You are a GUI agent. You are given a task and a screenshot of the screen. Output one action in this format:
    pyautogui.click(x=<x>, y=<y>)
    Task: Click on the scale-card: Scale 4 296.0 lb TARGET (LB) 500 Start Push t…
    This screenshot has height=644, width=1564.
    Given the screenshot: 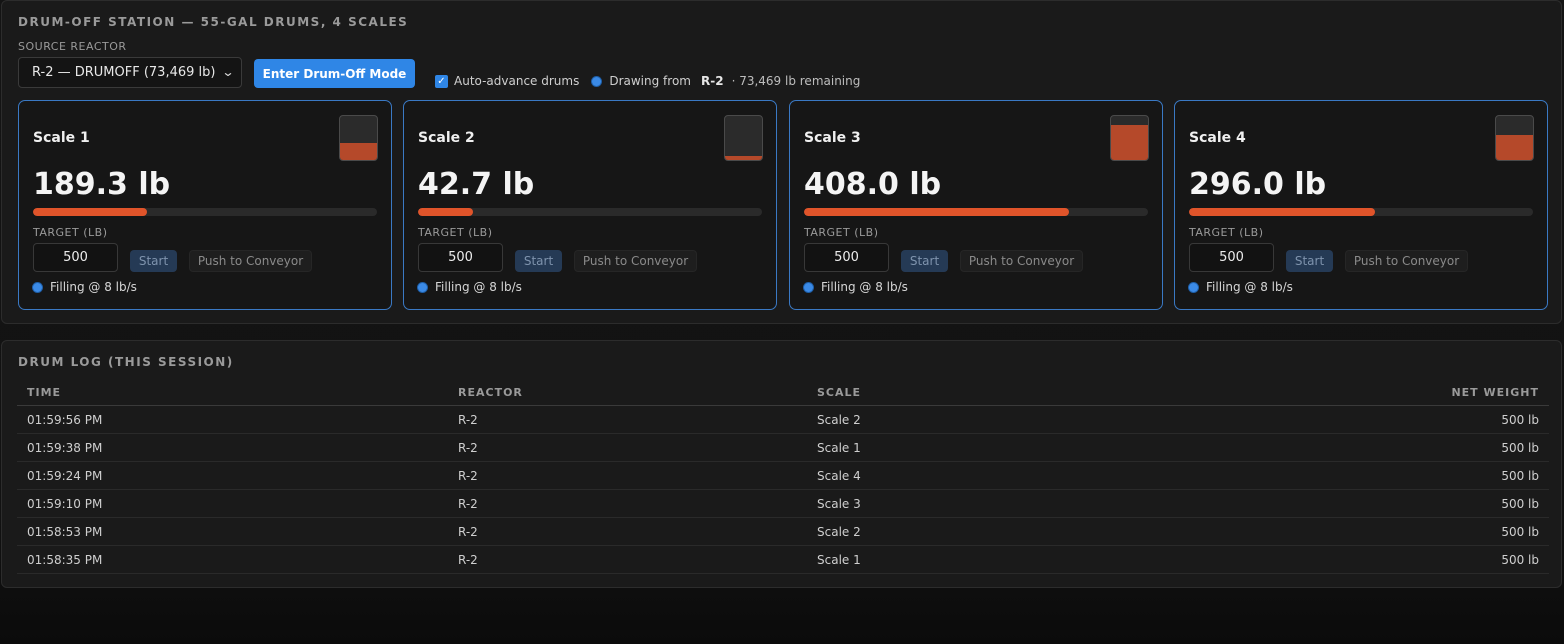 What is the action you would take?
    pyautogui.click(x=1361, y=205)
    